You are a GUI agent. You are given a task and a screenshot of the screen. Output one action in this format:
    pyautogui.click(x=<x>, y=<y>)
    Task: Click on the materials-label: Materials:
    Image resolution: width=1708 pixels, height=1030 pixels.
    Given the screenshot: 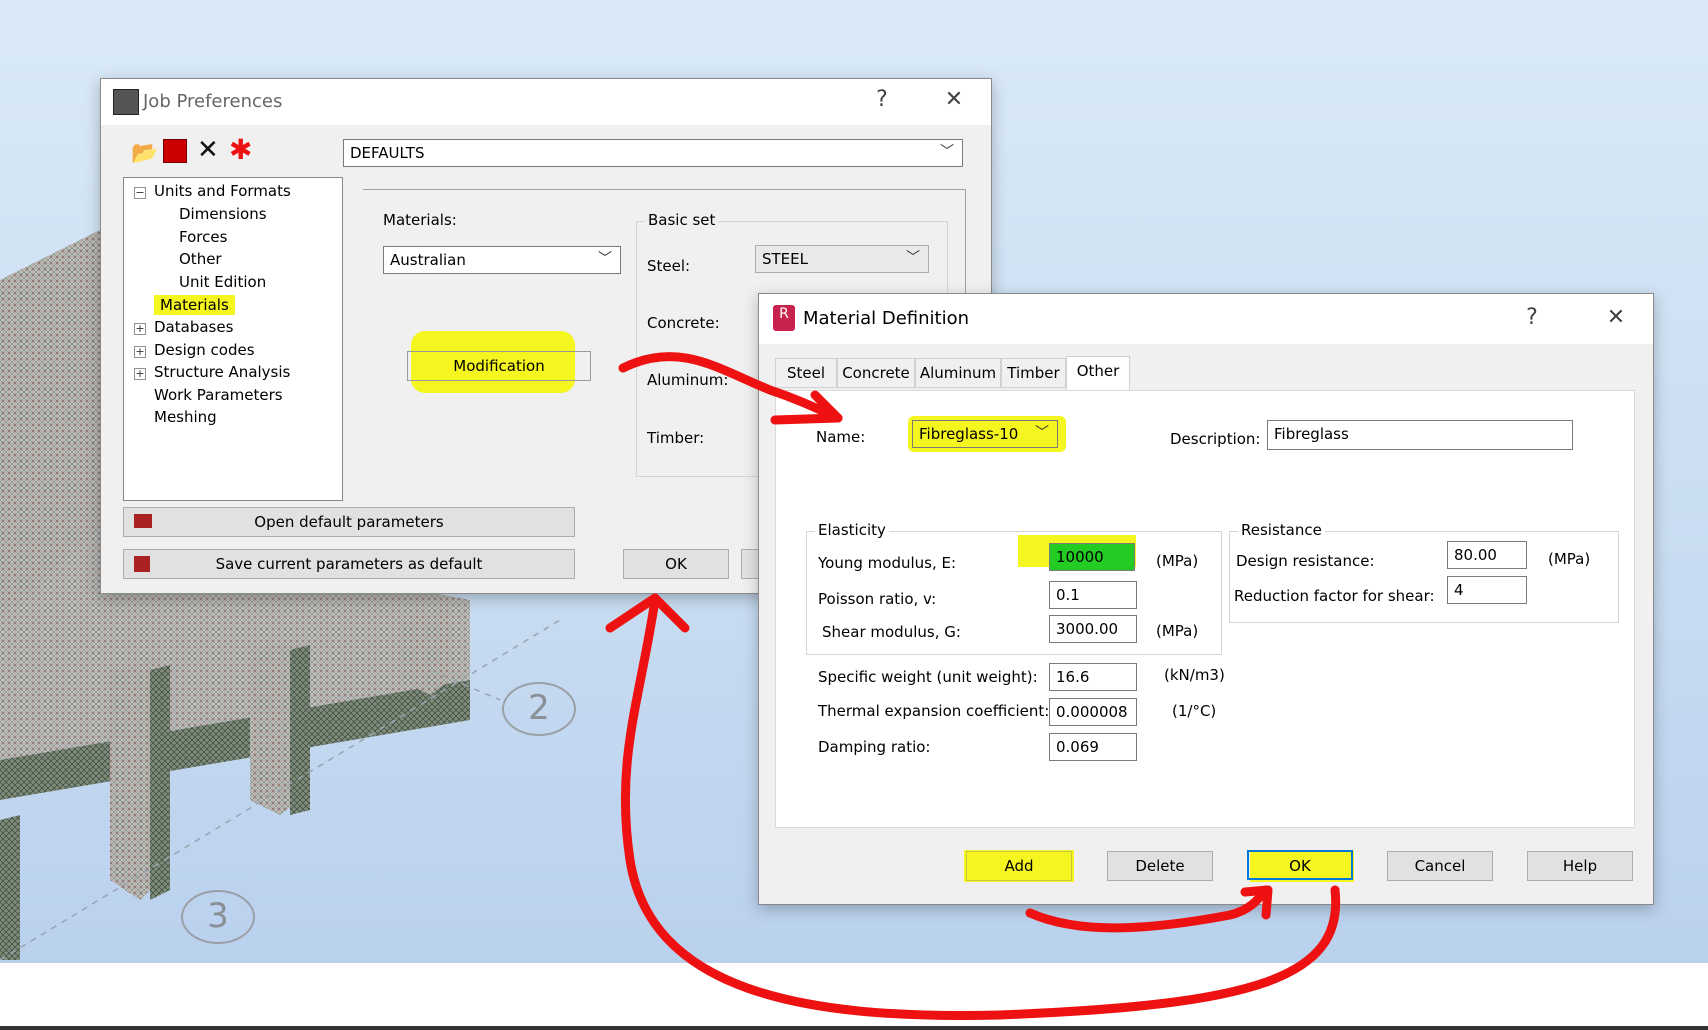 What is the action you would take?
    pyautogui.click(x=420, y=220)
    